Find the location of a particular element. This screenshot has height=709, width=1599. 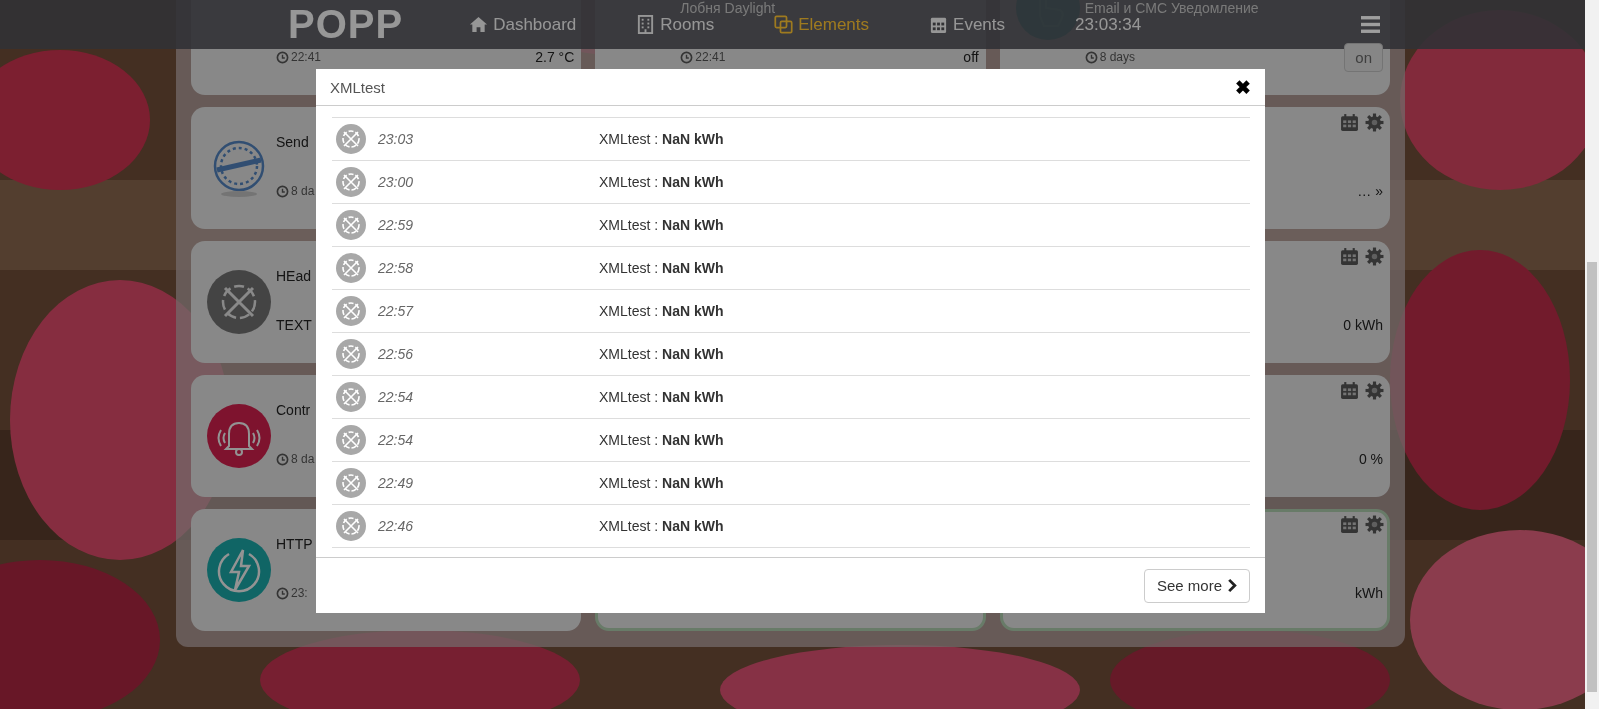

scrollbar-thumb is located at coordinates (1592, 477).